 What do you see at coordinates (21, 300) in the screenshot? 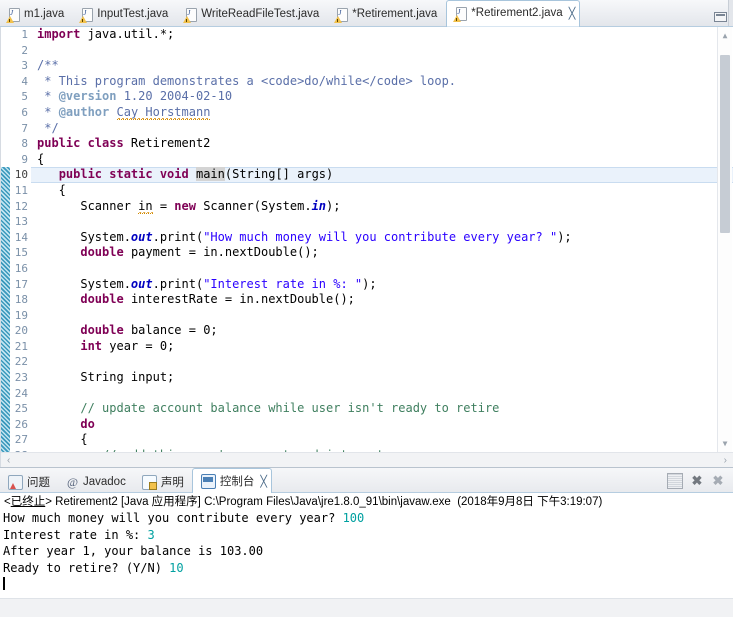
I see `line-number: 18` at bounding box center [21, 300].